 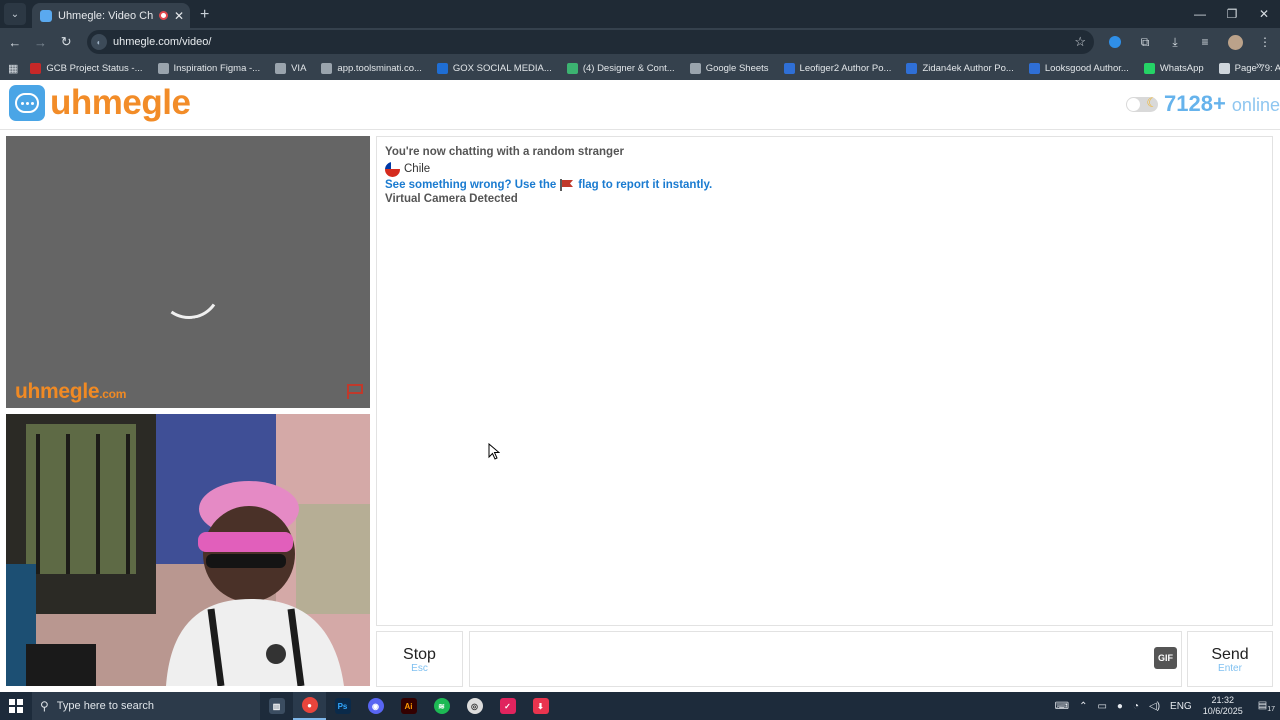 What do you see at coordinates (1136, 706) in the screenshot?
I see `network-icon: ◔` at bounding box center [1136, 706].